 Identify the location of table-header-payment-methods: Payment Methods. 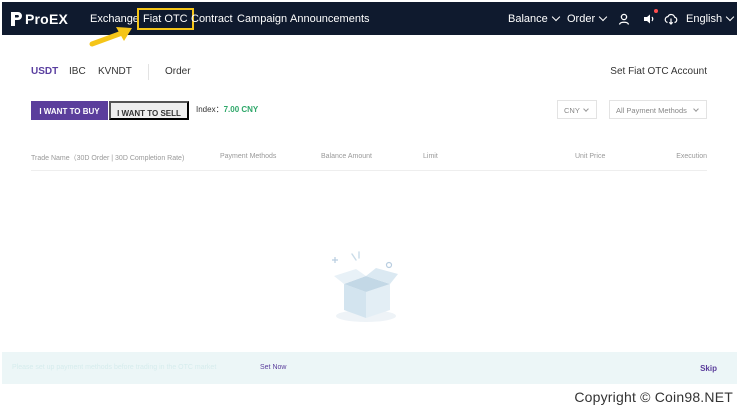
(248, 156).